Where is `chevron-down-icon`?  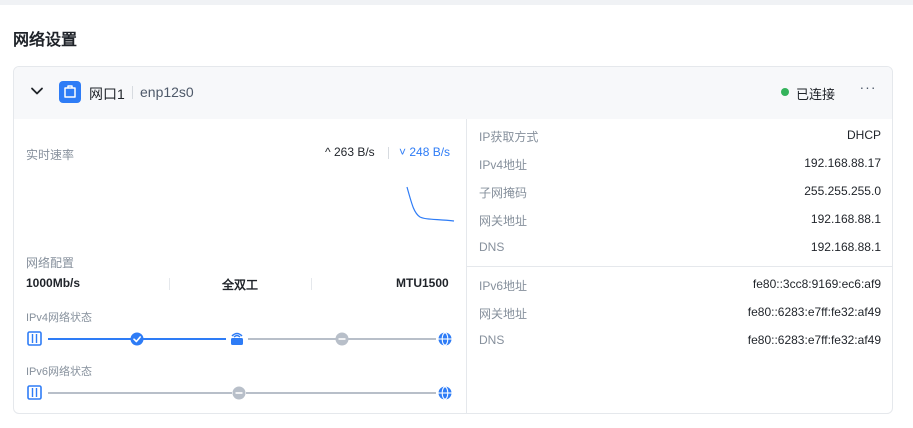 chevron-down-icon is located at coordinates (37, 91).